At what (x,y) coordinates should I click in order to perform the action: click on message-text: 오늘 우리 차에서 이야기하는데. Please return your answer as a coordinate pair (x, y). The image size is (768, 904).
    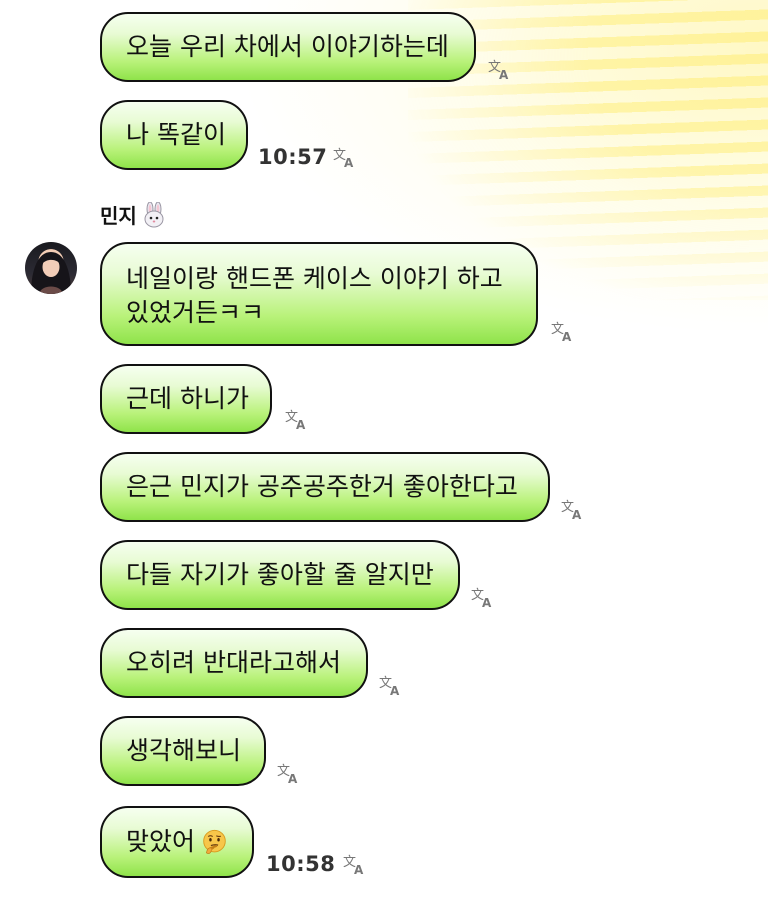
    Looking at the image, I should click on (287, 46).